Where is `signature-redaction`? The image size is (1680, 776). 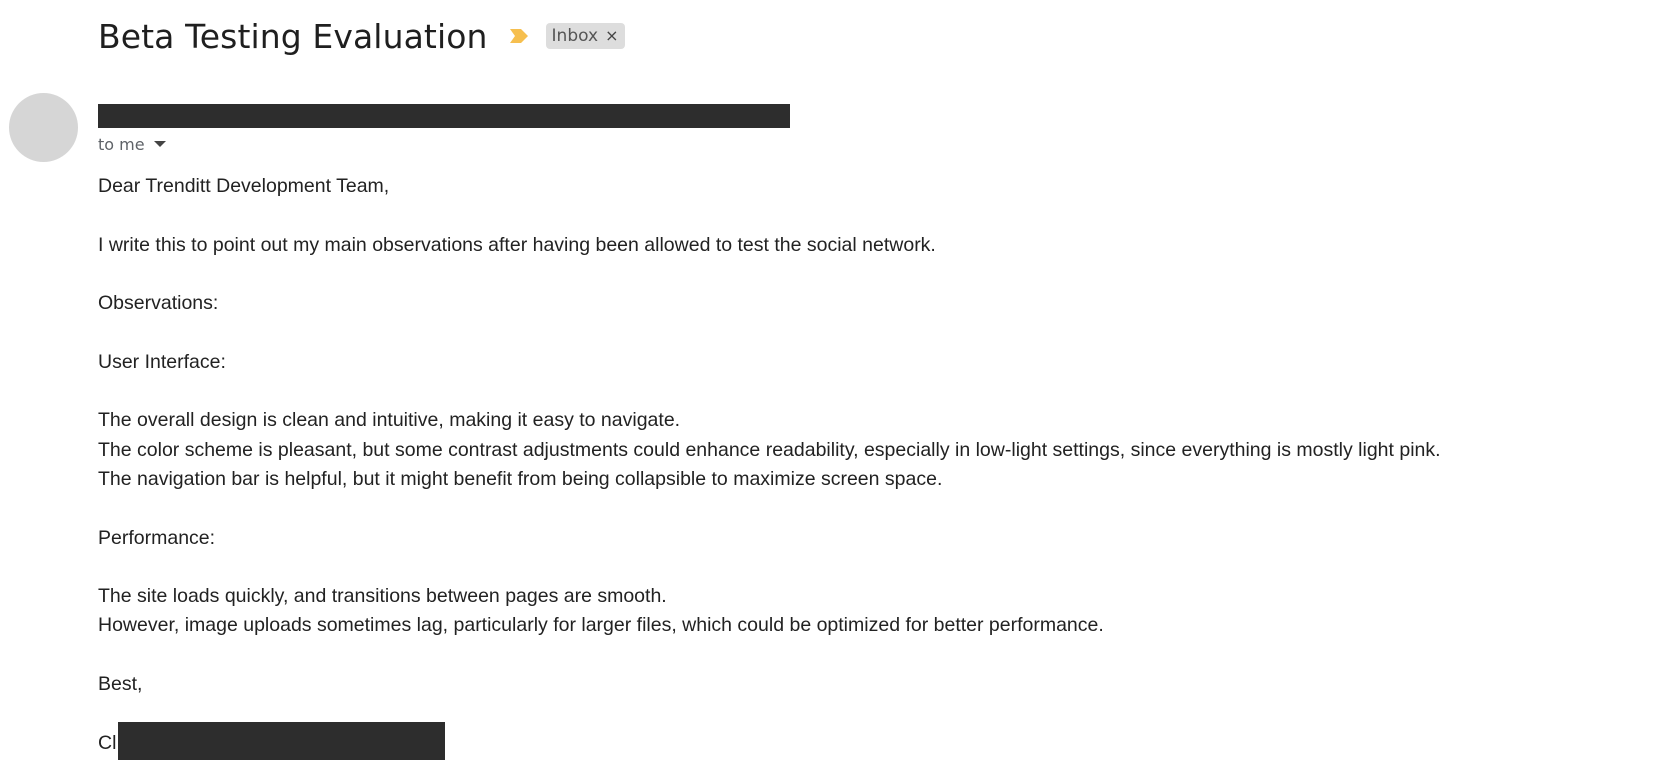
signature-redaction is located at coordinates (281, 740).